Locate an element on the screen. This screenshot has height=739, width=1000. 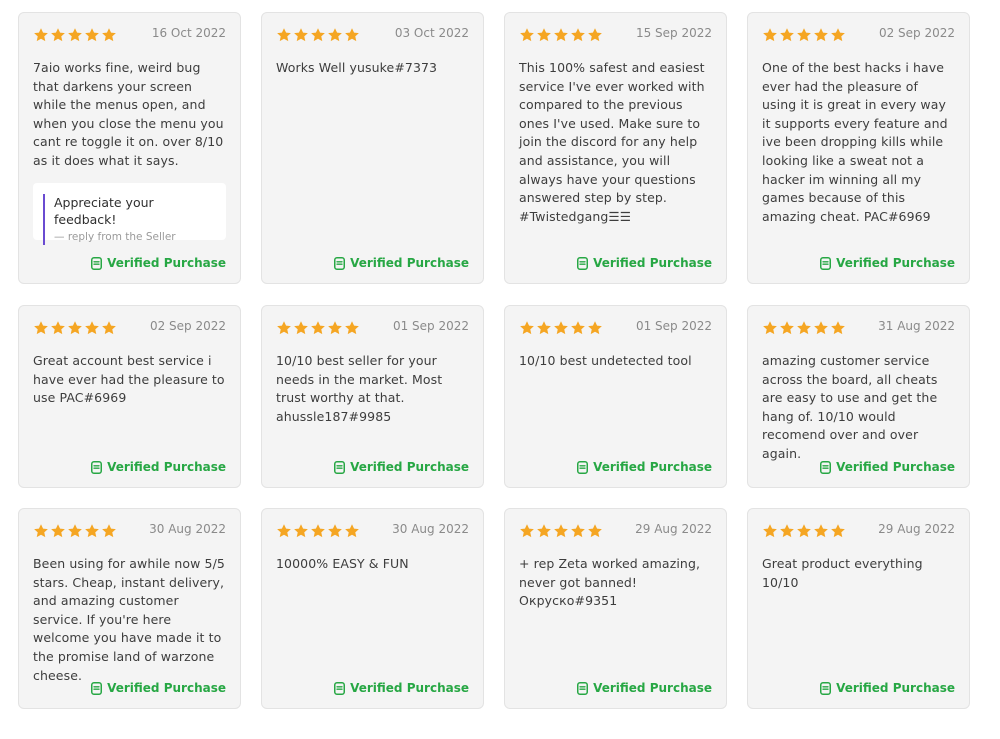
review-text: 10/10 best undetected tool is located at coordinates (605, 360).